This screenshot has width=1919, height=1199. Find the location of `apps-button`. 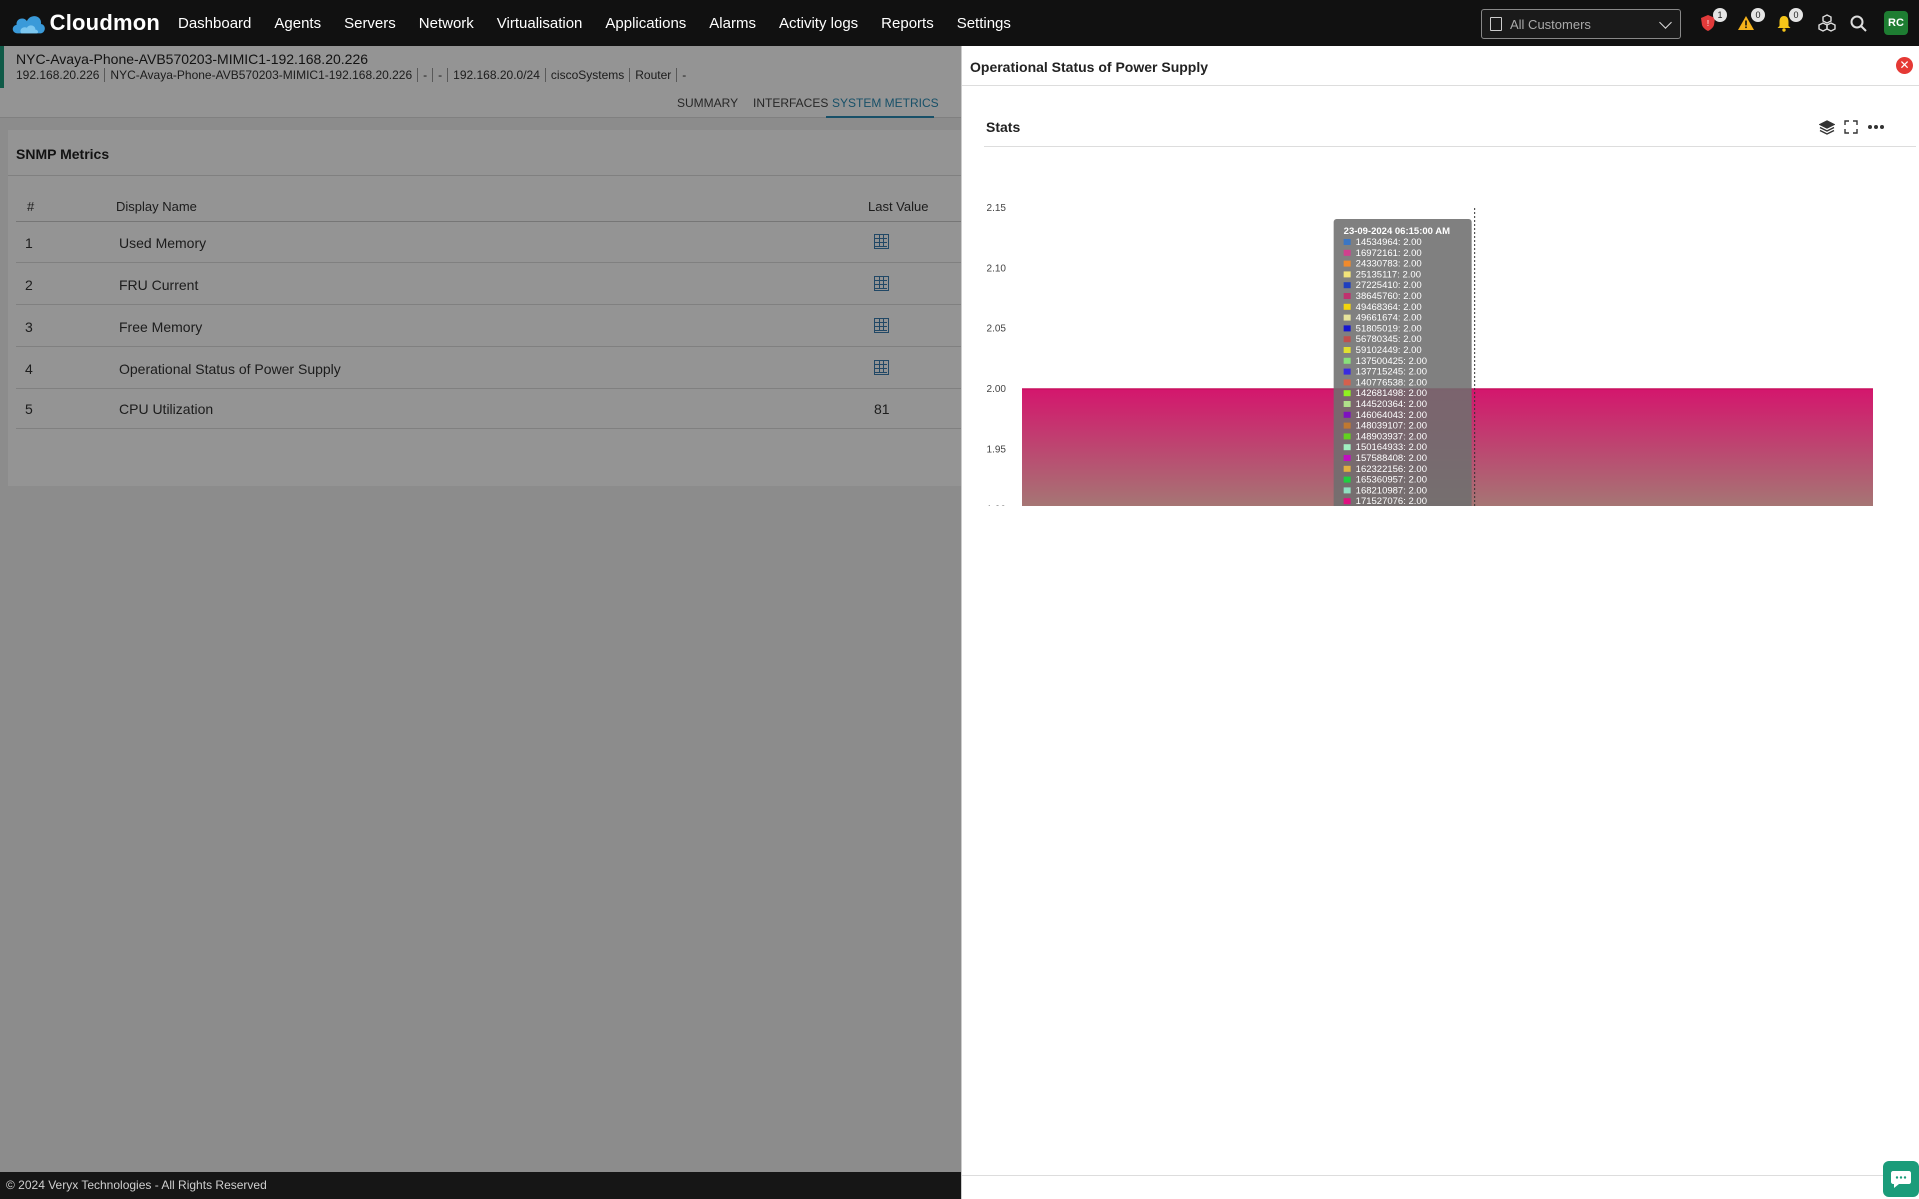

apps-button is located at coordinates (1827, 23).